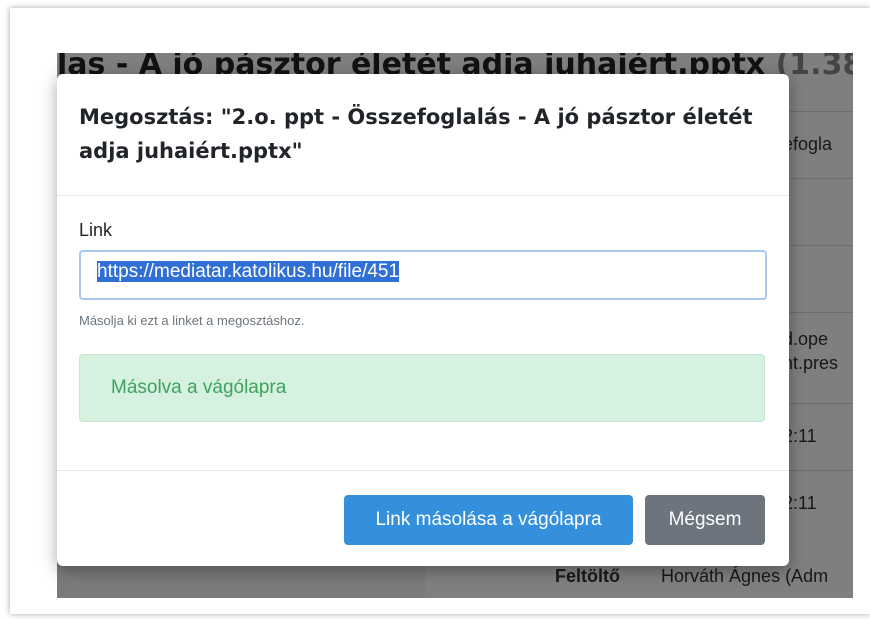 Image resolution: width=870 pixels, height=619 pixels. Describe the element at coordinates (705, 520) in the screenshot. I see `cancel-button: Mégsem` at that location.